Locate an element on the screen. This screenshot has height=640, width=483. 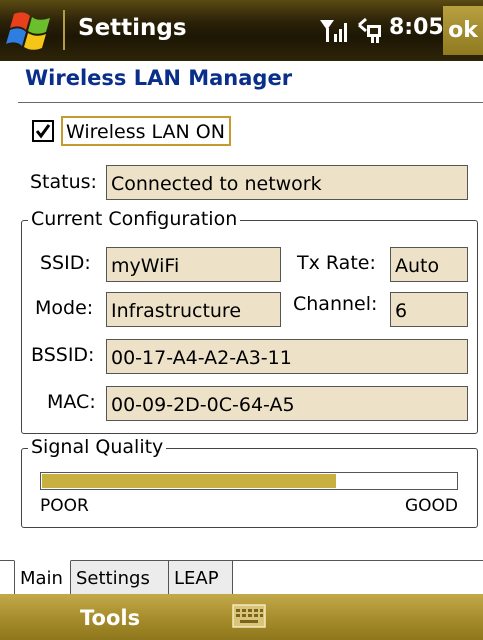
current-configuration-legend: Current Configuration is located at coordinates (134, 219).